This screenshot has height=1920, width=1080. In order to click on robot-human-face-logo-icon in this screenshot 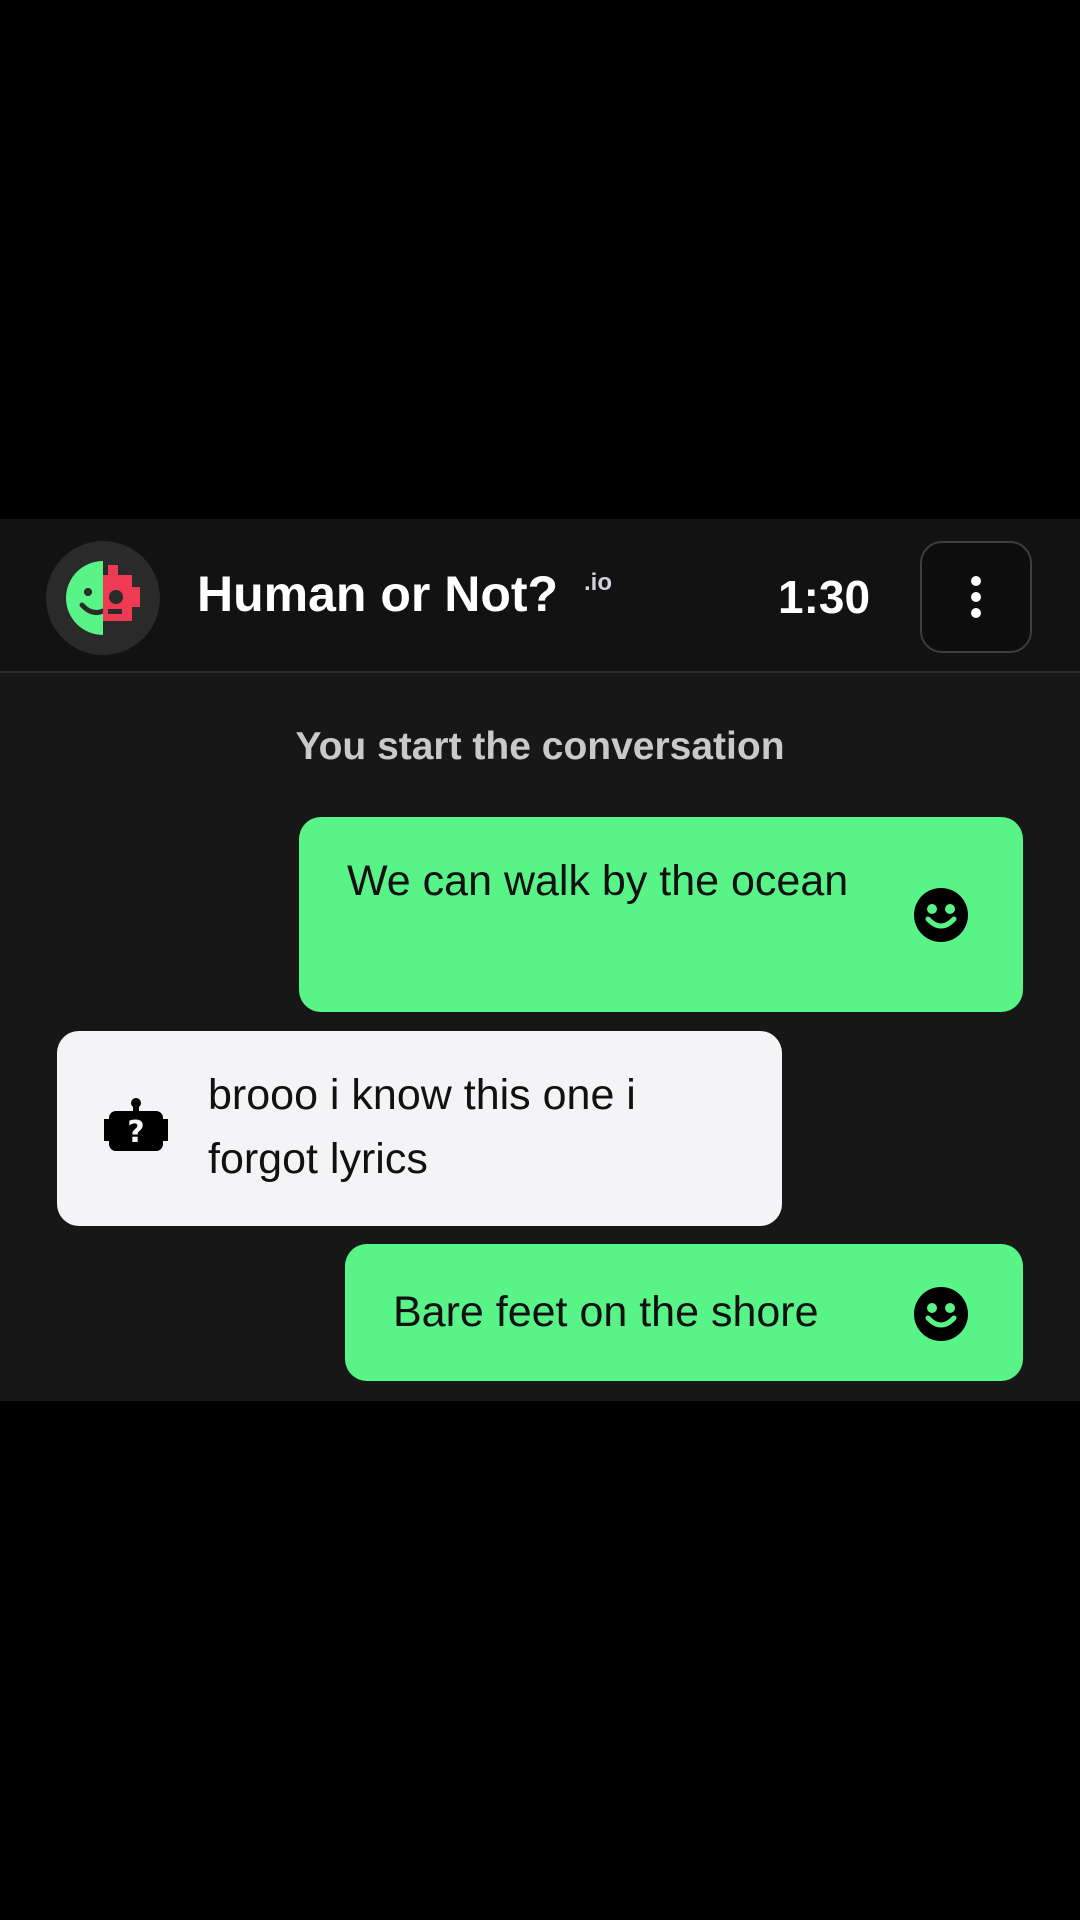, I will do `click(103, 598)`.